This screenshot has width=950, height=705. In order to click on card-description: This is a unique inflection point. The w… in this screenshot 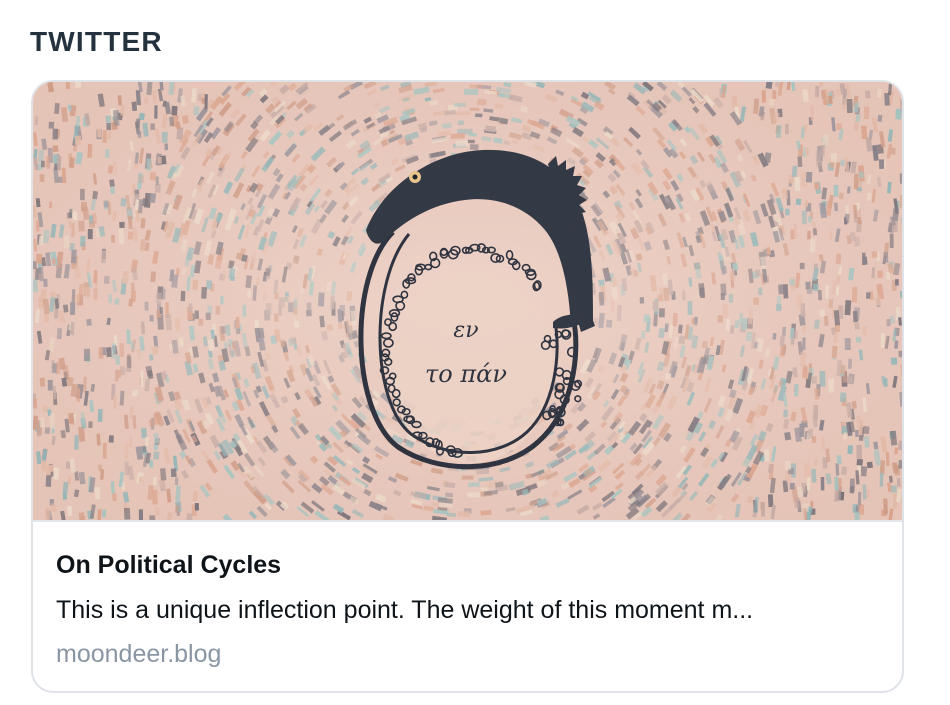, I will do `click(405, 610)`.